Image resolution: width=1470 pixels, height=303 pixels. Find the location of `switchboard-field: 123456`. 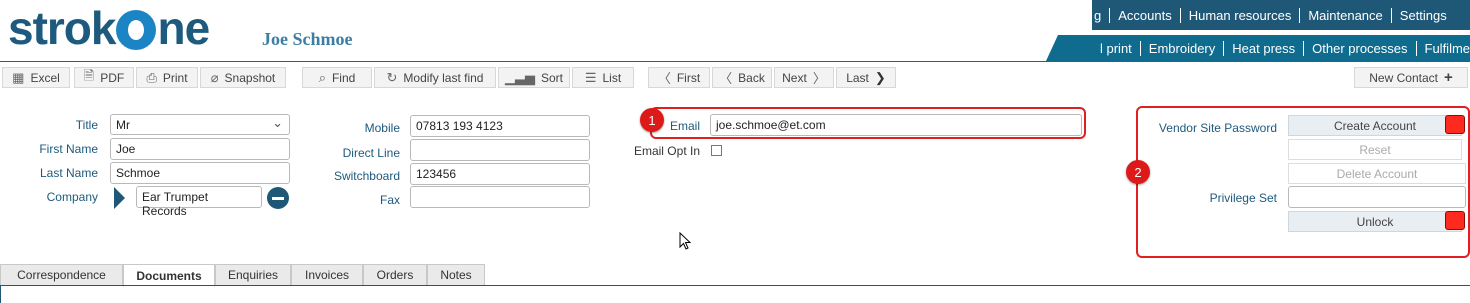

switchboard-field: 123456 is located at coordinates (500, 174).